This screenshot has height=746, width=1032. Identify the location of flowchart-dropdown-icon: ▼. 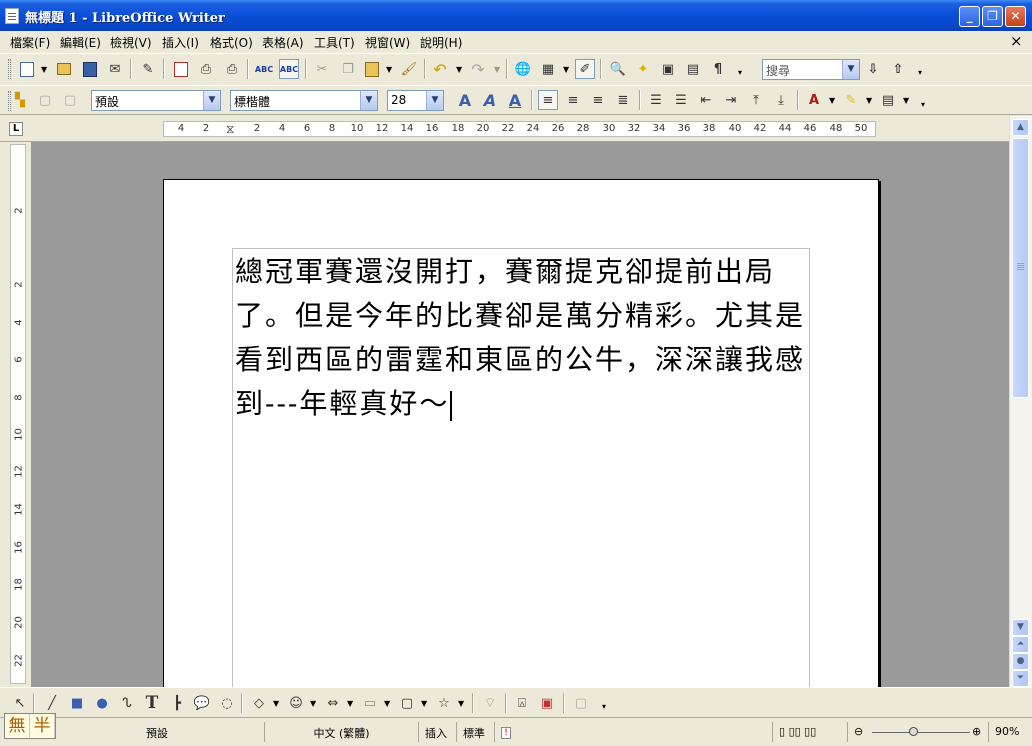
(387, 703).